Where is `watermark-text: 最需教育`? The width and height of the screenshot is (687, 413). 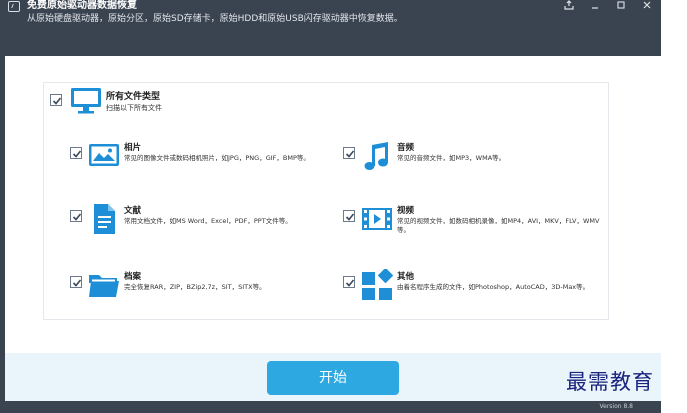 watermark-text: 最需教育 is located at coordinates (610, 382).